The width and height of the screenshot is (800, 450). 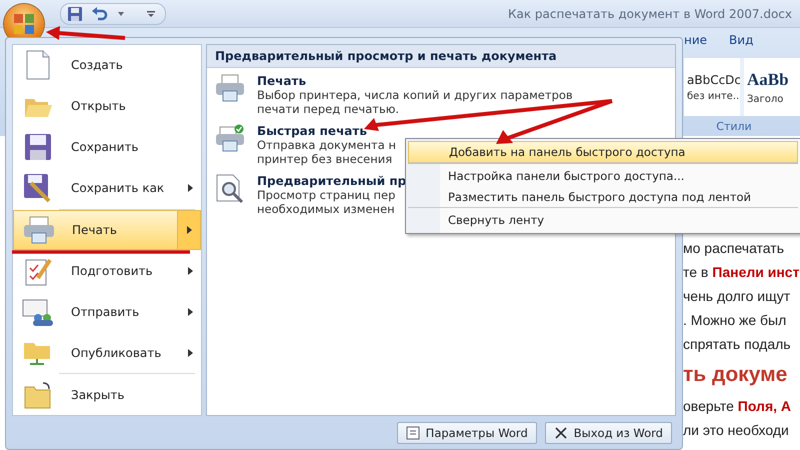 What do you see at coordinates (736, 430) in the screenshot?
I see `document-text: ли это необходи` at bounding box center [736, 430].